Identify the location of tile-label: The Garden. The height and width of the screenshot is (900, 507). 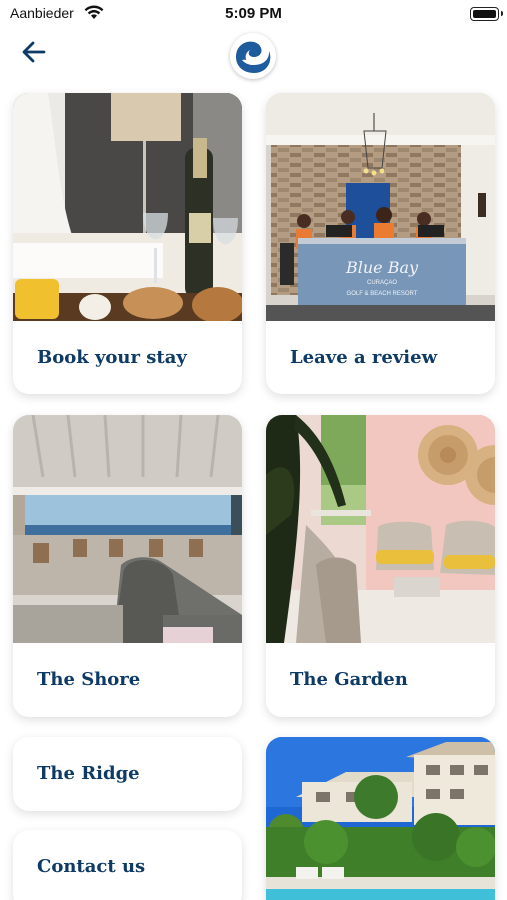
(349, 679).